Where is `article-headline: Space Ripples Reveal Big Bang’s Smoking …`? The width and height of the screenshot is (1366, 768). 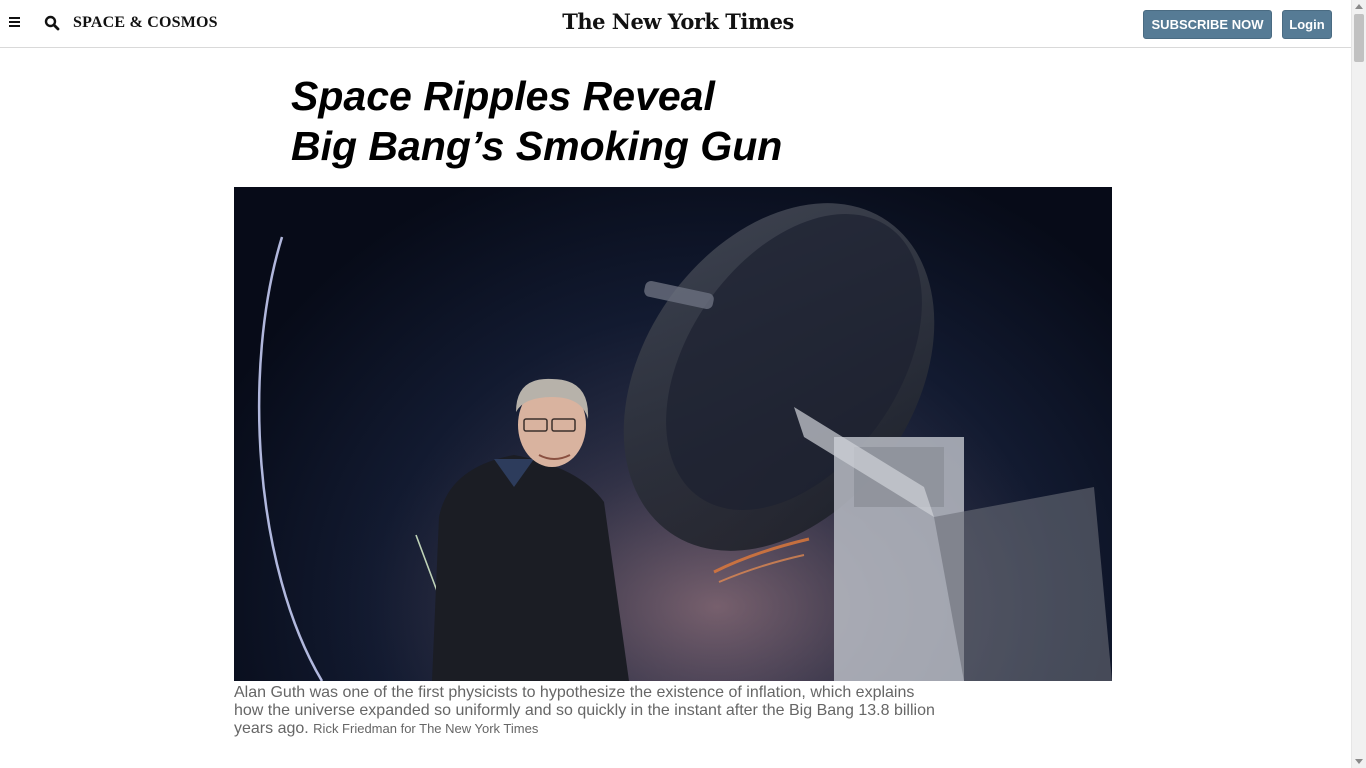 article-headline: Space Ripples Reveal Big Bang’s Smoking … is located at coordinates (571, 121).